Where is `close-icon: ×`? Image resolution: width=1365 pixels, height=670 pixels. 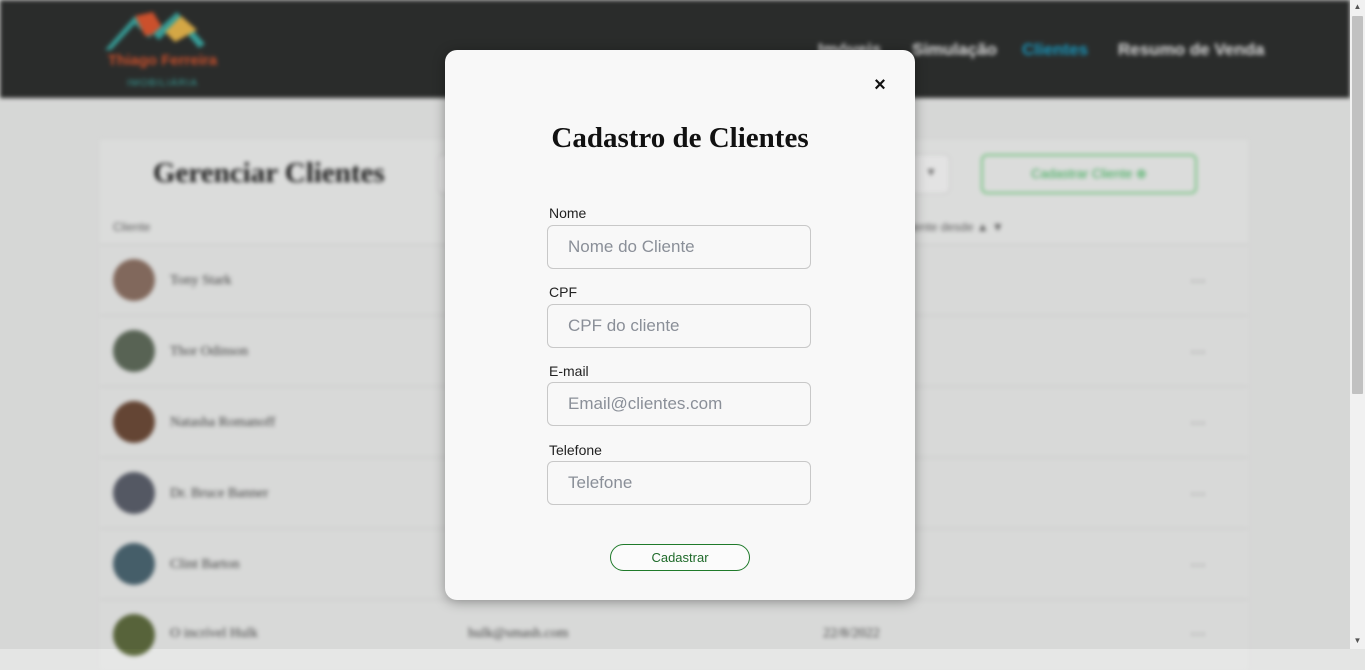 close-icon: × is located at coordinates (880, 85).